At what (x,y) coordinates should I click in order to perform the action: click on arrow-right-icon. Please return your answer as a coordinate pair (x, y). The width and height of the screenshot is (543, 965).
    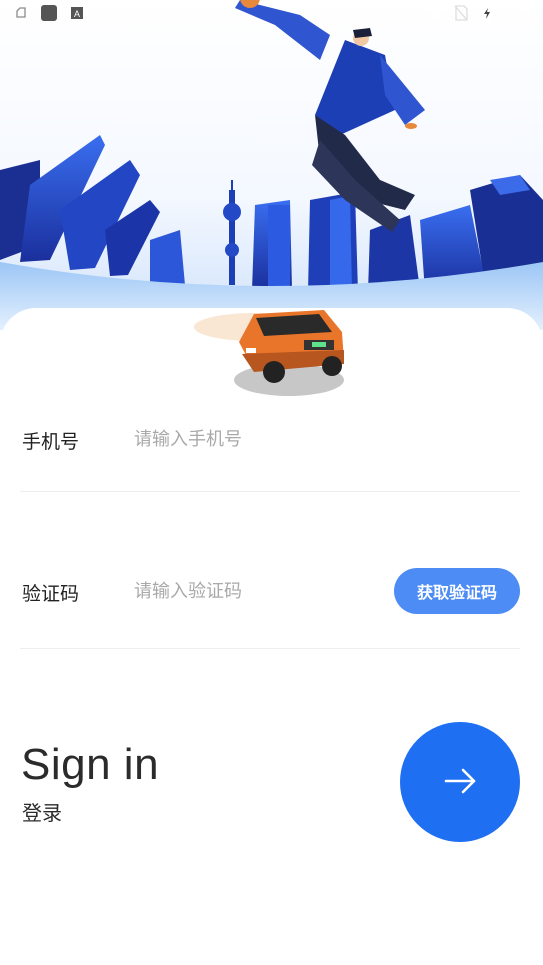
    Looking at the image, I should click on (460, 782).